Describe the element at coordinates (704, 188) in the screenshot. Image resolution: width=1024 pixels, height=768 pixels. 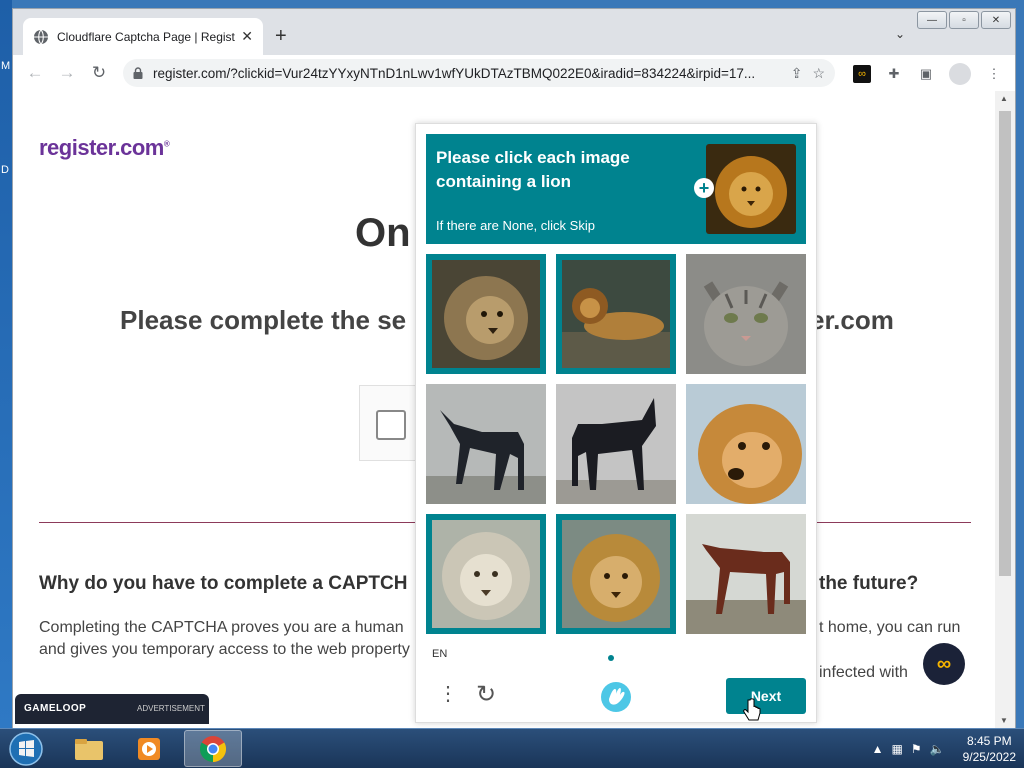
I see `expand-plus-icon: +` at that location.